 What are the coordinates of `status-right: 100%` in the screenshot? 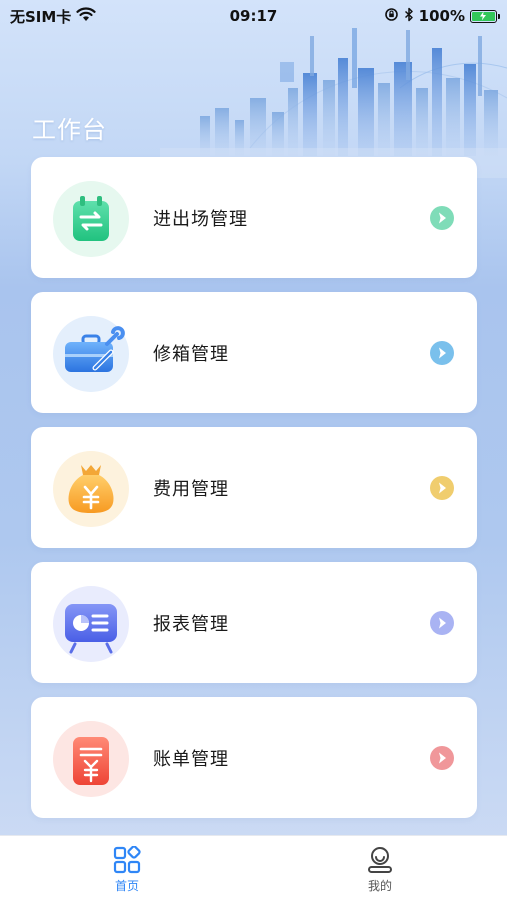 It's located at (442, 16).